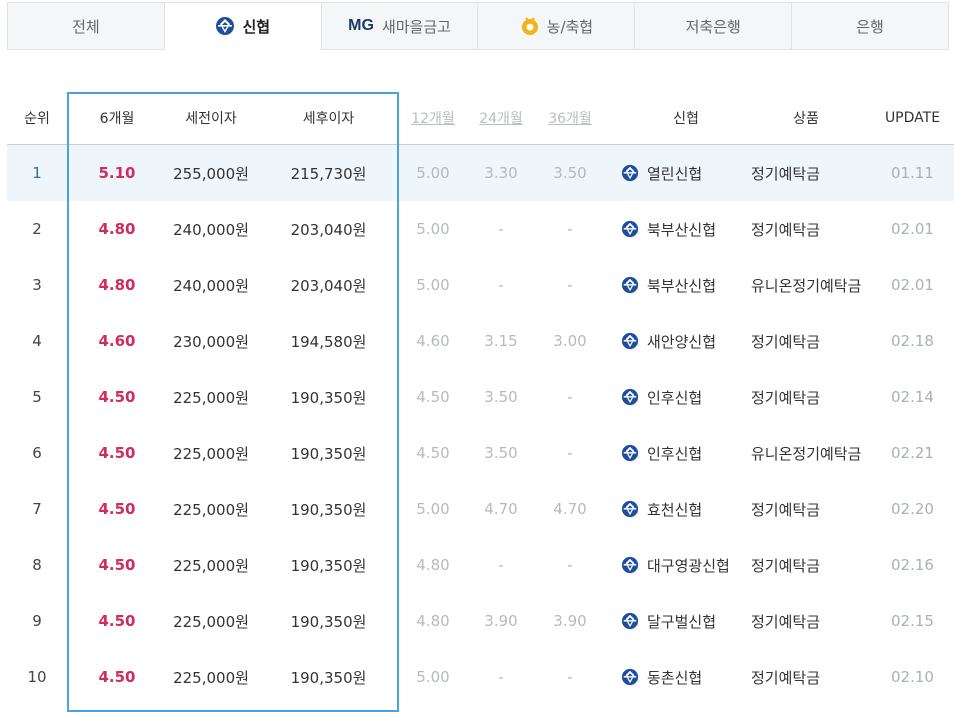  I want to click on tab-saemaeul-label: 새마을금고, so click(416, 26).